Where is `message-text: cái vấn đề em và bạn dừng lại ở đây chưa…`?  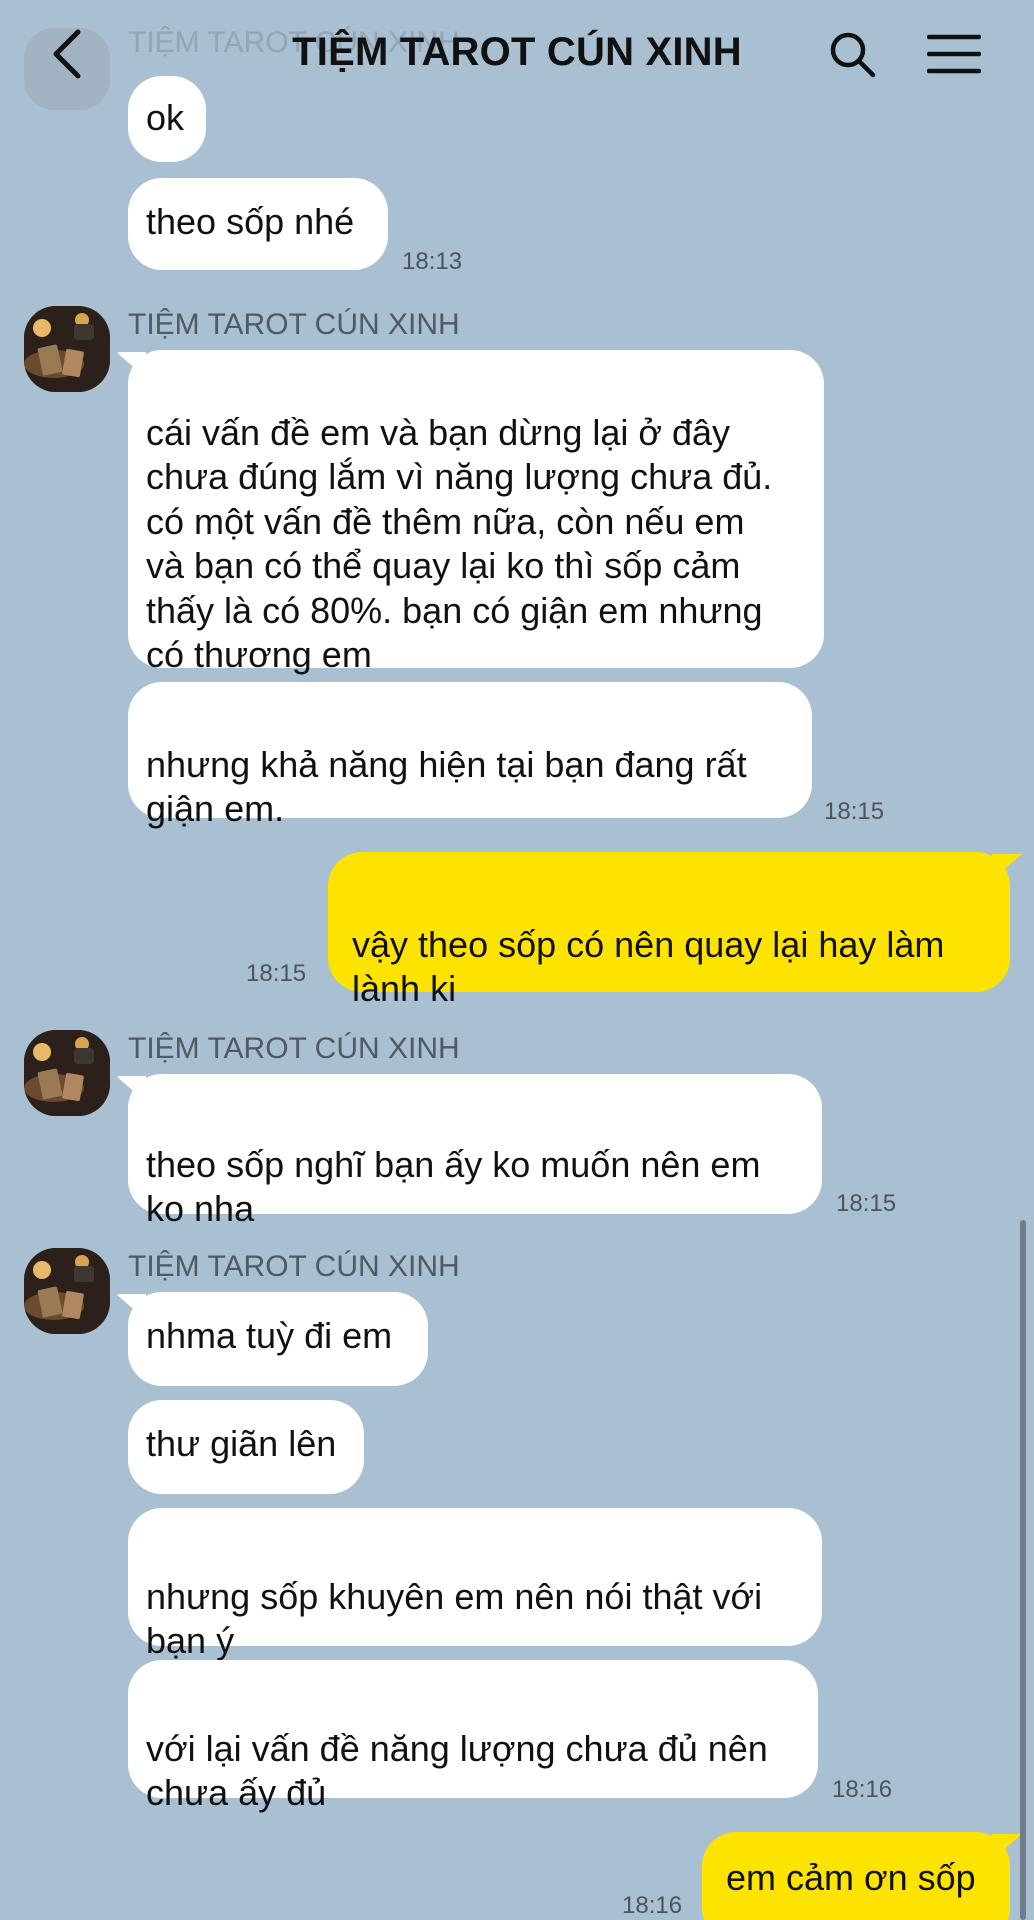
message-text: cái vấn đề em và bạn dừng lại ở đây chưa… is located at coordinates (459, 543).